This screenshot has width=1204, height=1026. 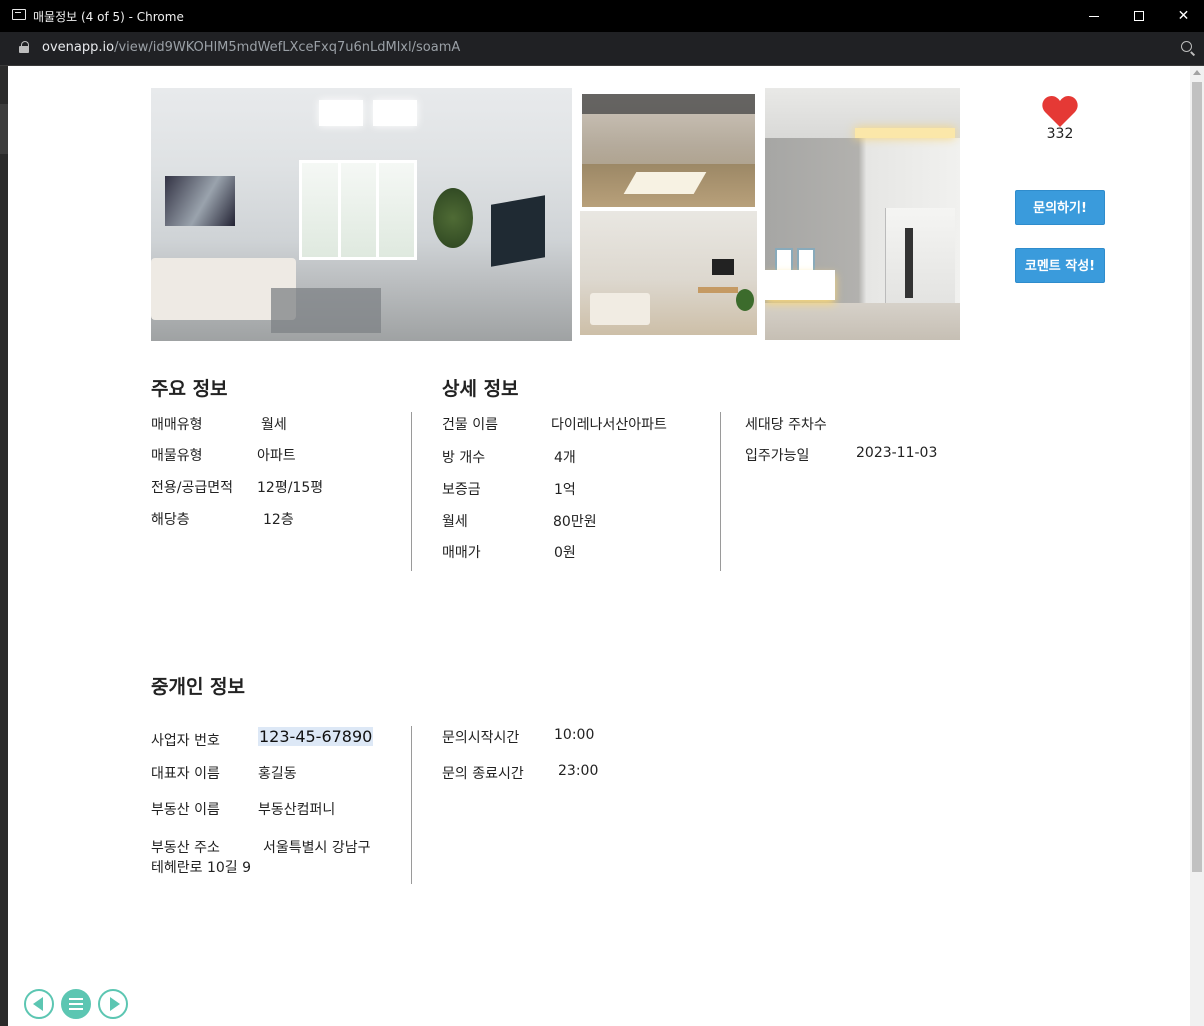 What do you see at coordinates (290, 488) in the screenshot?
I see `main-info-value: 12평/15평` at bounding box center [290, 488].